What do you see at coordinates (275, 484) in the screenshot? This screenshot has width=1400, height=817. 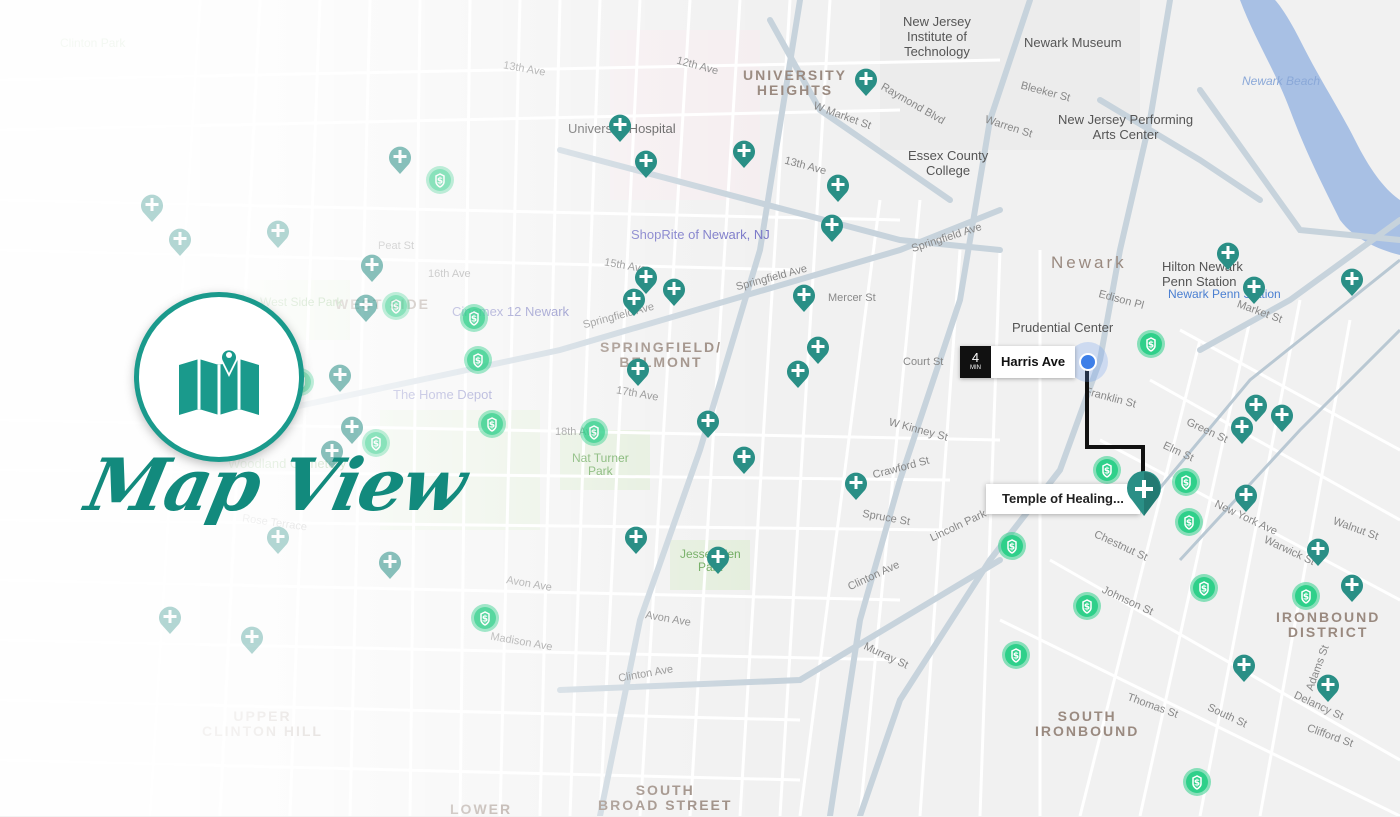 I see `map-view-title: Map View` at bounding box center [275, 484].